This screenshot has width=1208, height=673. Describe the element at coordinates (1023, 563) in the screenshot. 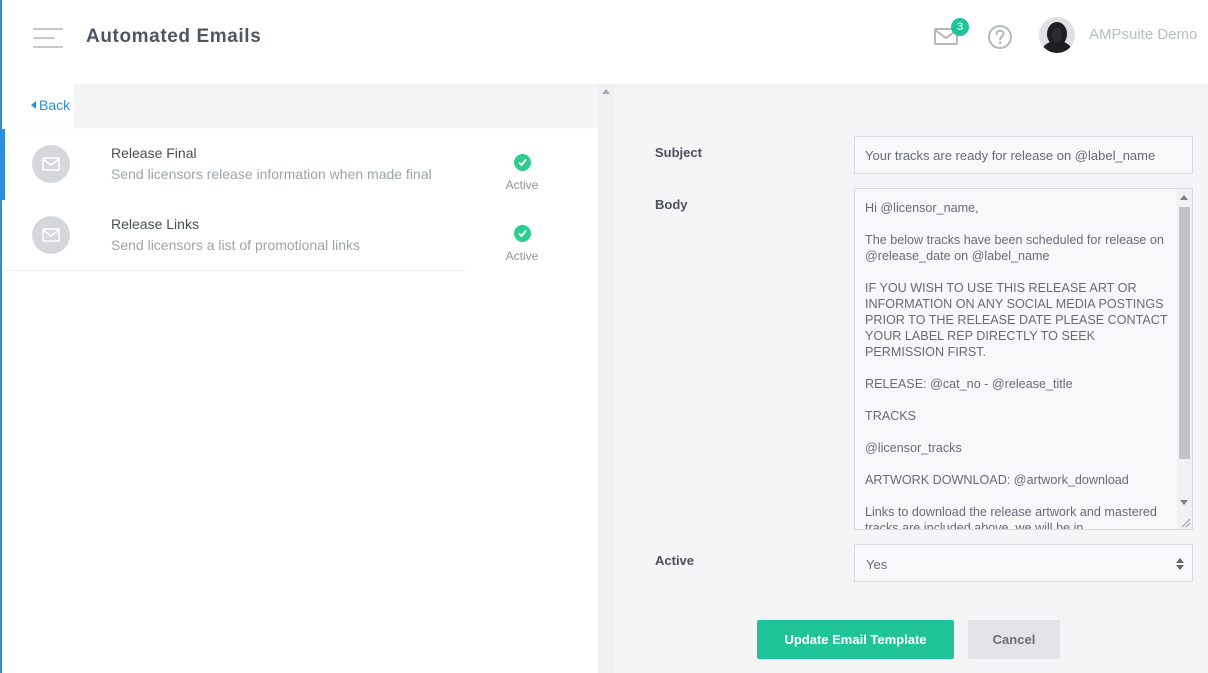

I see `active-select: Yes` at that location.